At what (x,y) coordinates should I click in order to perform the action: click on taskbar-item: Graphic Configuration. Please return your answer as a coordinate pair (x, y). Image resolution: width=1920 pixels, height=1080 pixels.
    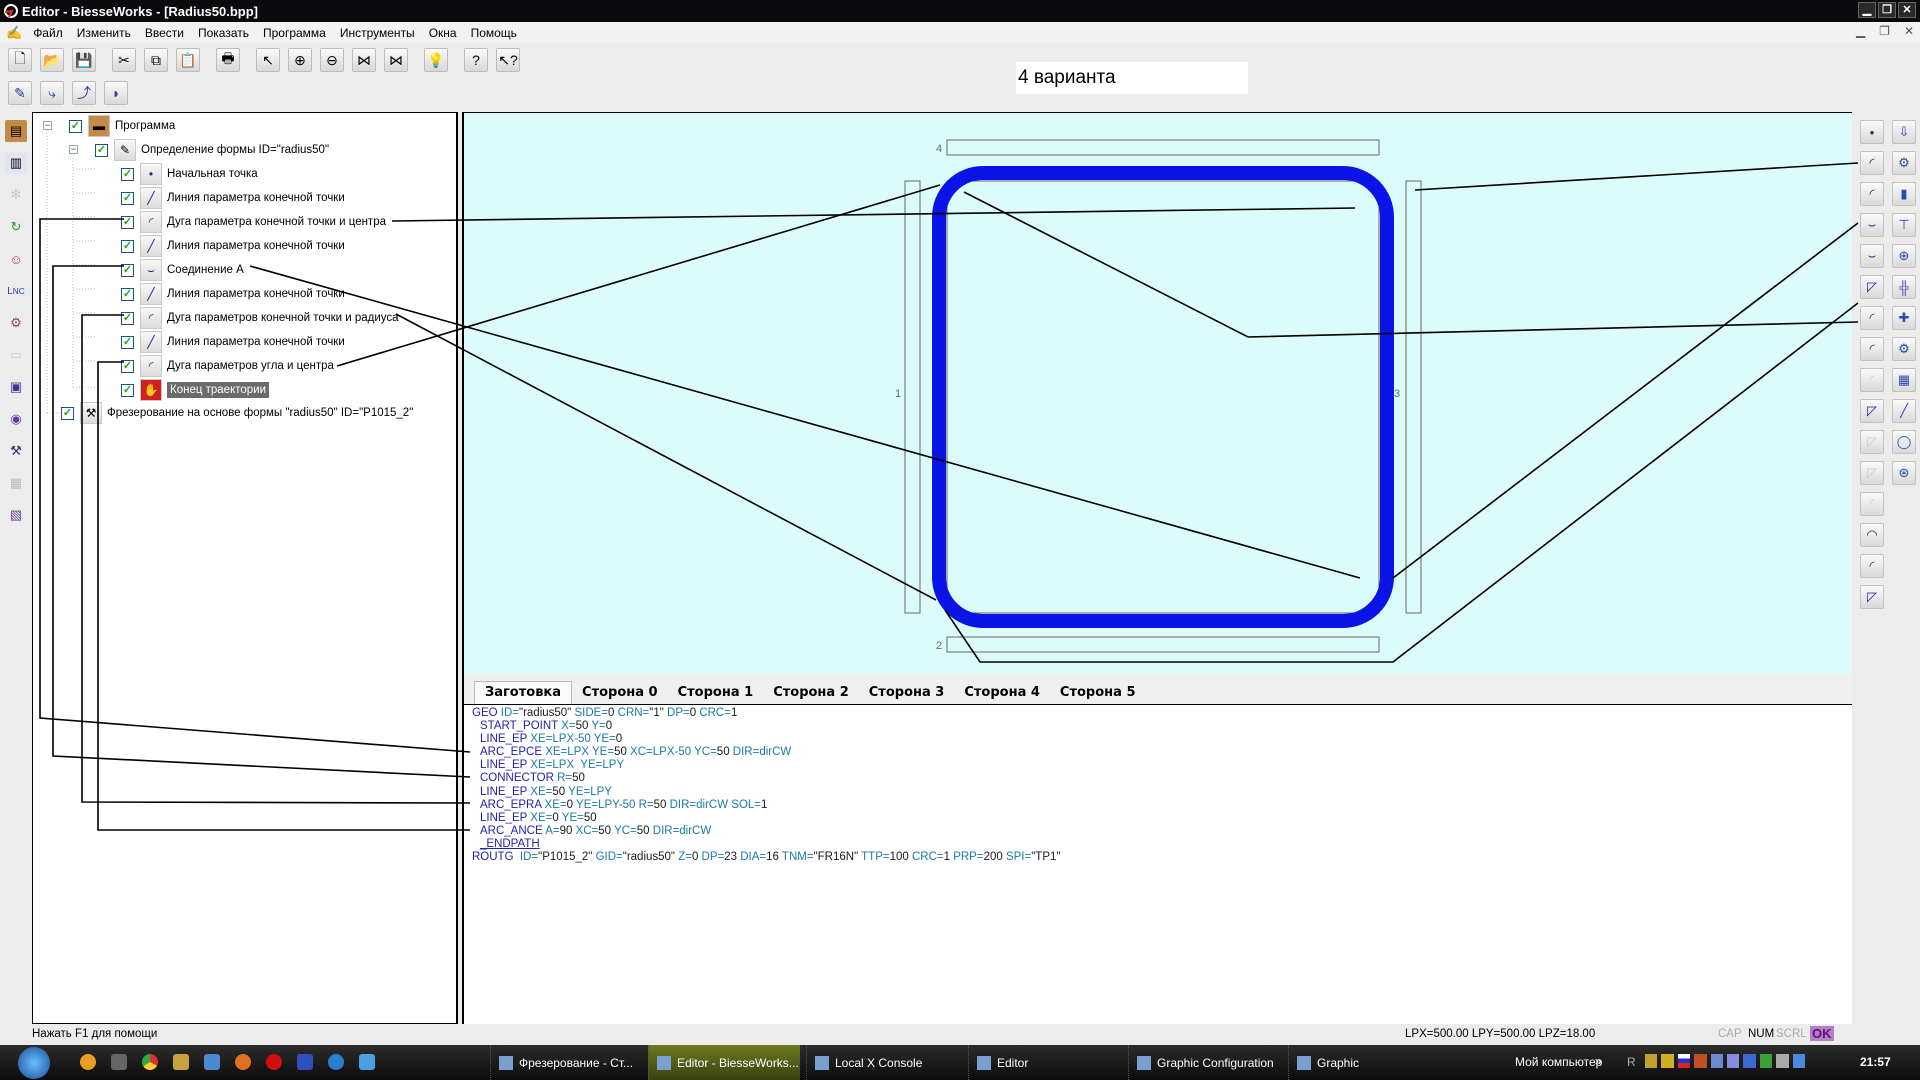
    Looking at the image, I should click on (1204, 1062).